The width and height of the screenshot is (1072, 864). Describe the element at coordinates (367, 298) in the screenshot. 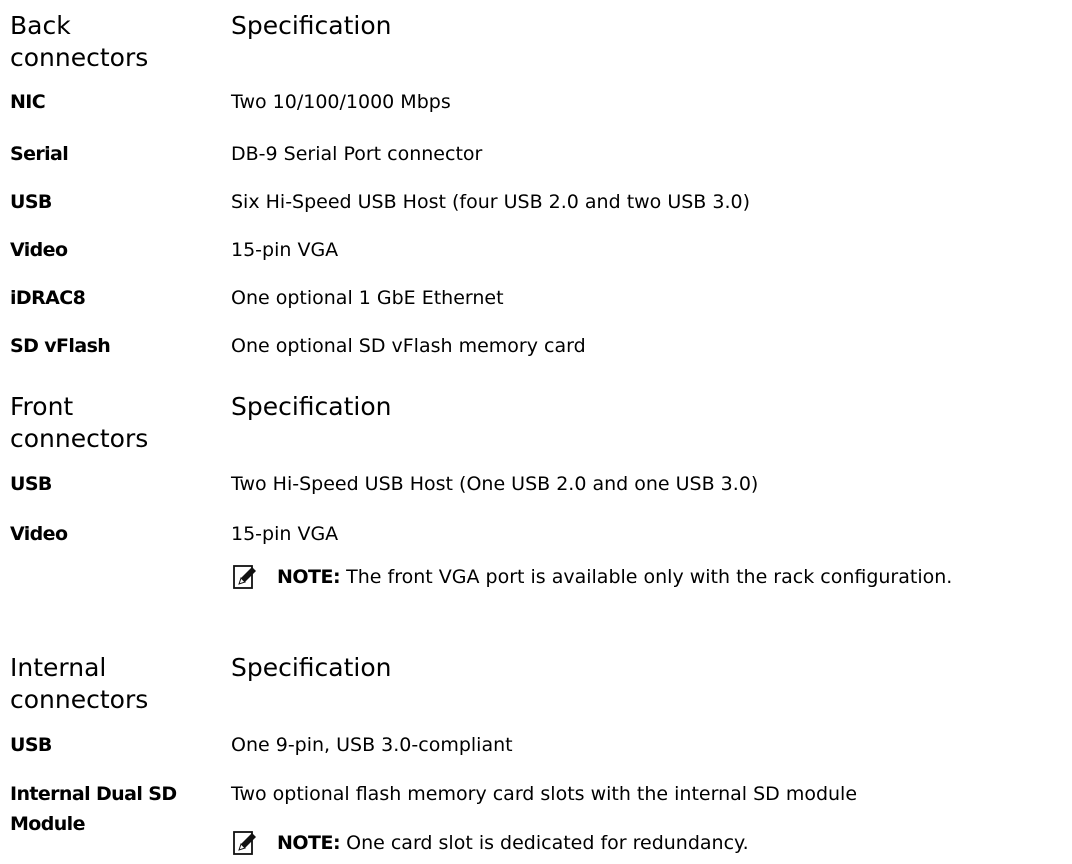

I see `row-value: One optional 1 GbE Ethernet` at that location.